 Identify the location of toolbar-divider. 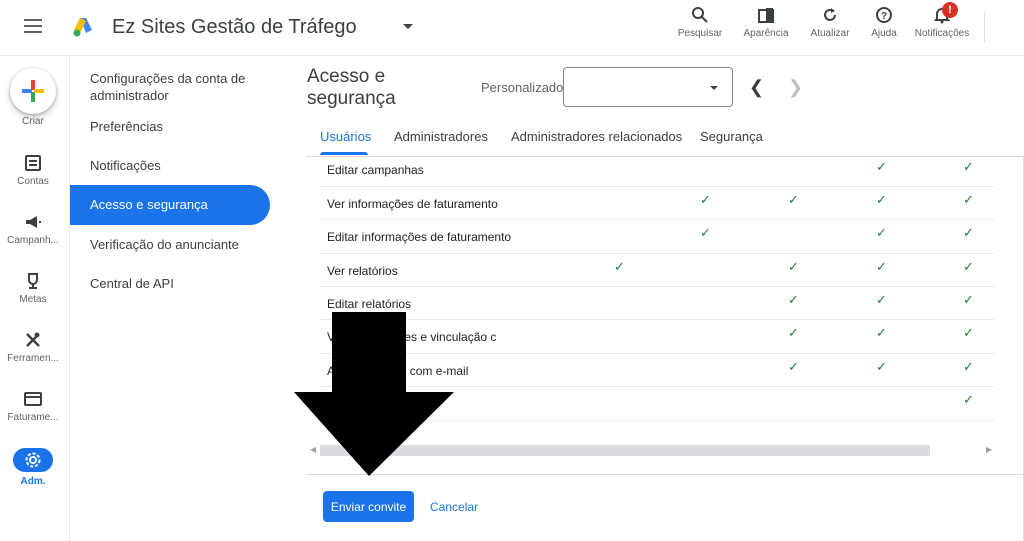
(984, 27).